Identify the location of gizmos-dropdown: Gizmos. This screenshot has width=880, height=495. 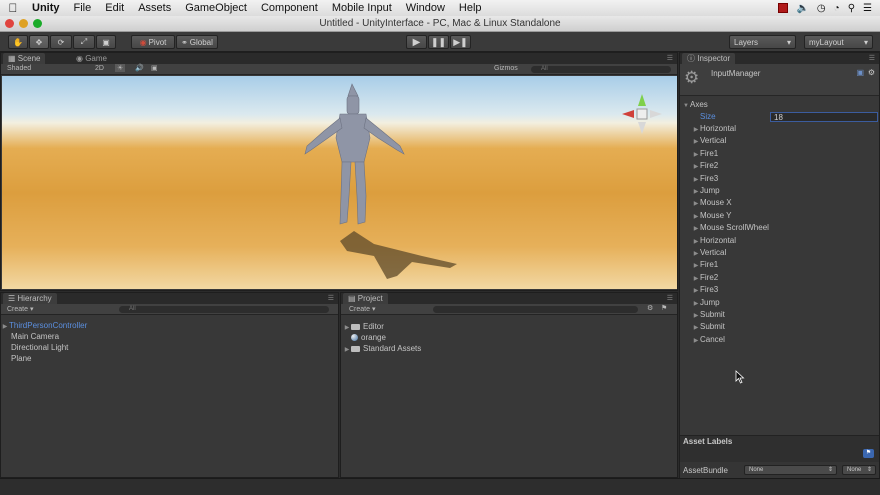
(506, 68).